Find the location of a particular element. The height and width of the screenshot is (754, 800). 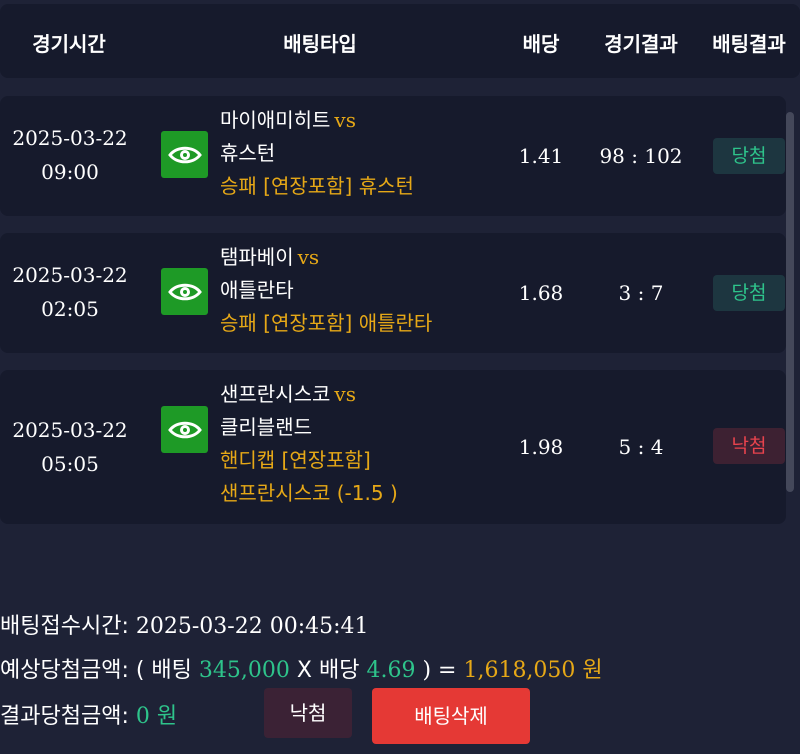

match-line: 샌프란시스코 vs is located at coordinates (365, 394).